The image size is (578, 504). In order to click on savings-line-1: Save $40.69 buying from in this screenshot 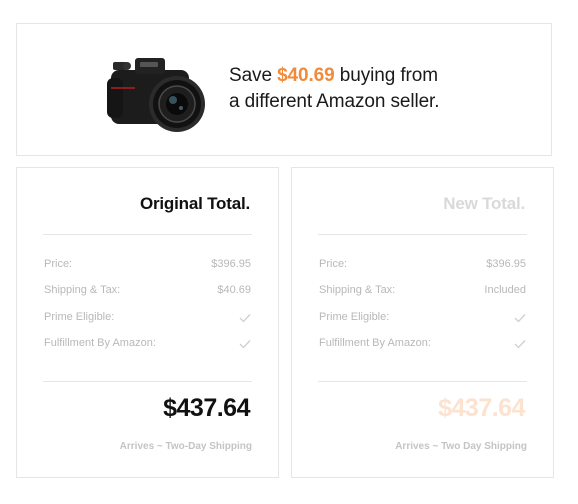, I will do `click(334, 76)`.